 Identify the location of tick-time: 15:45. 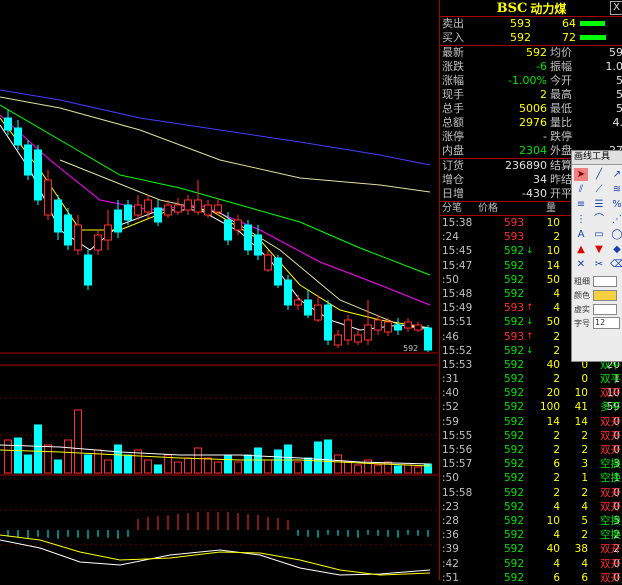
(457, 251).